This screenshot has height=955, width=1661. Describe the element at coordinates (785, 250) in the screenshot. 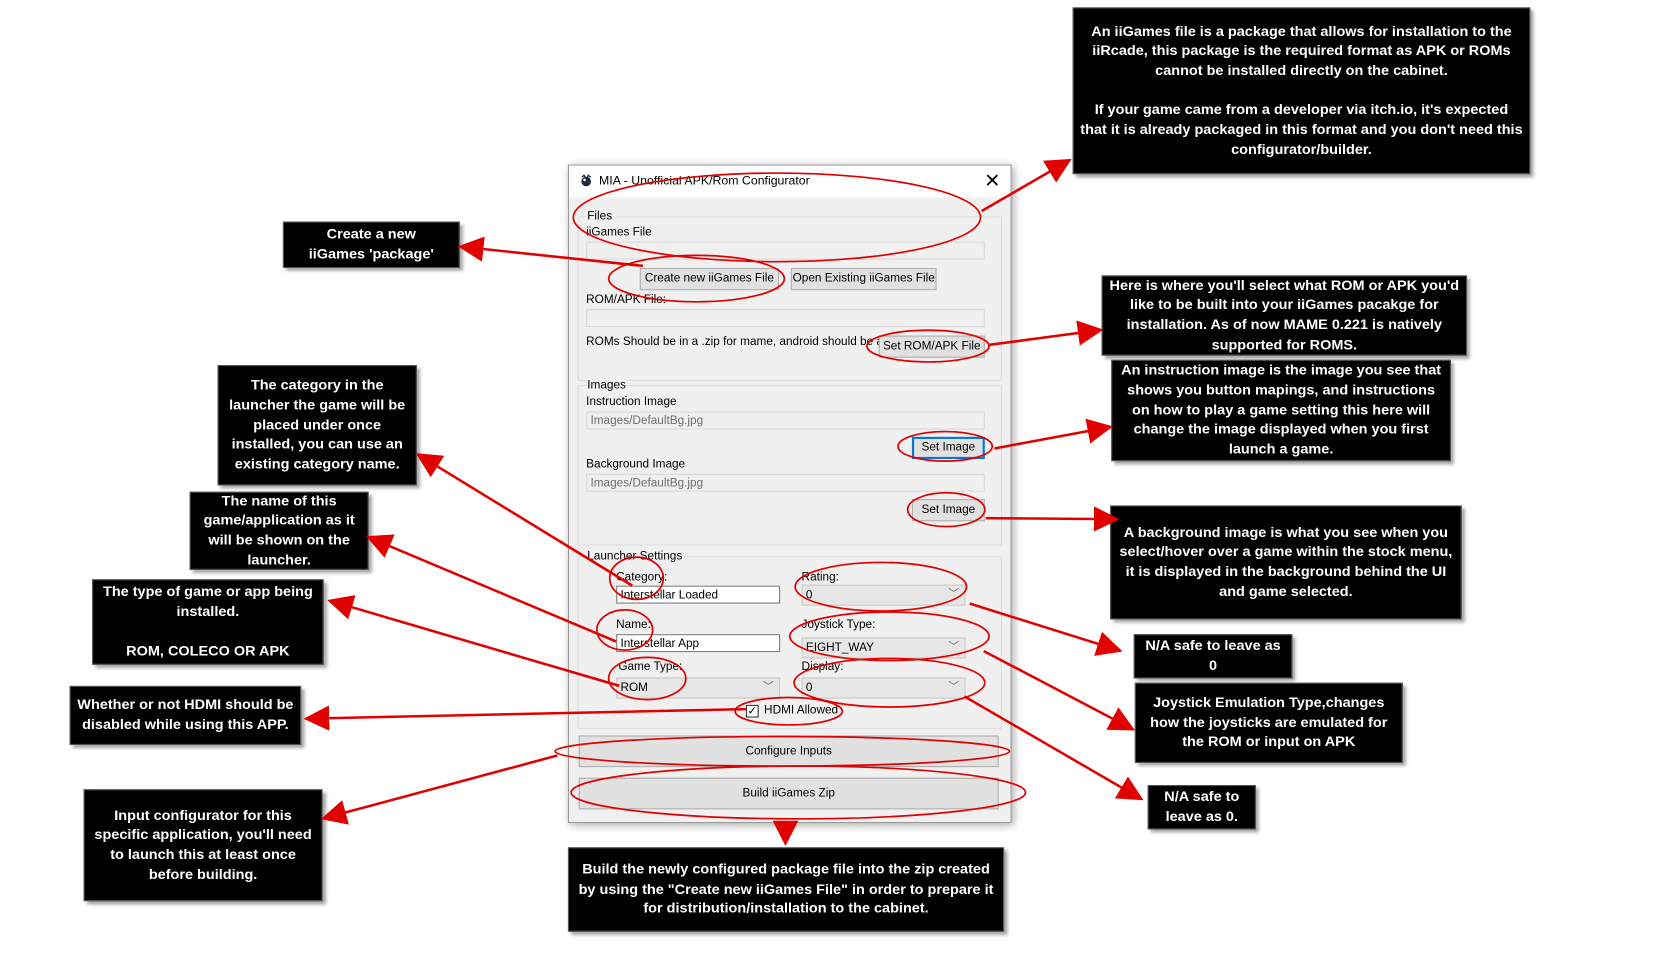

I see `iigames-file-field` at that location.